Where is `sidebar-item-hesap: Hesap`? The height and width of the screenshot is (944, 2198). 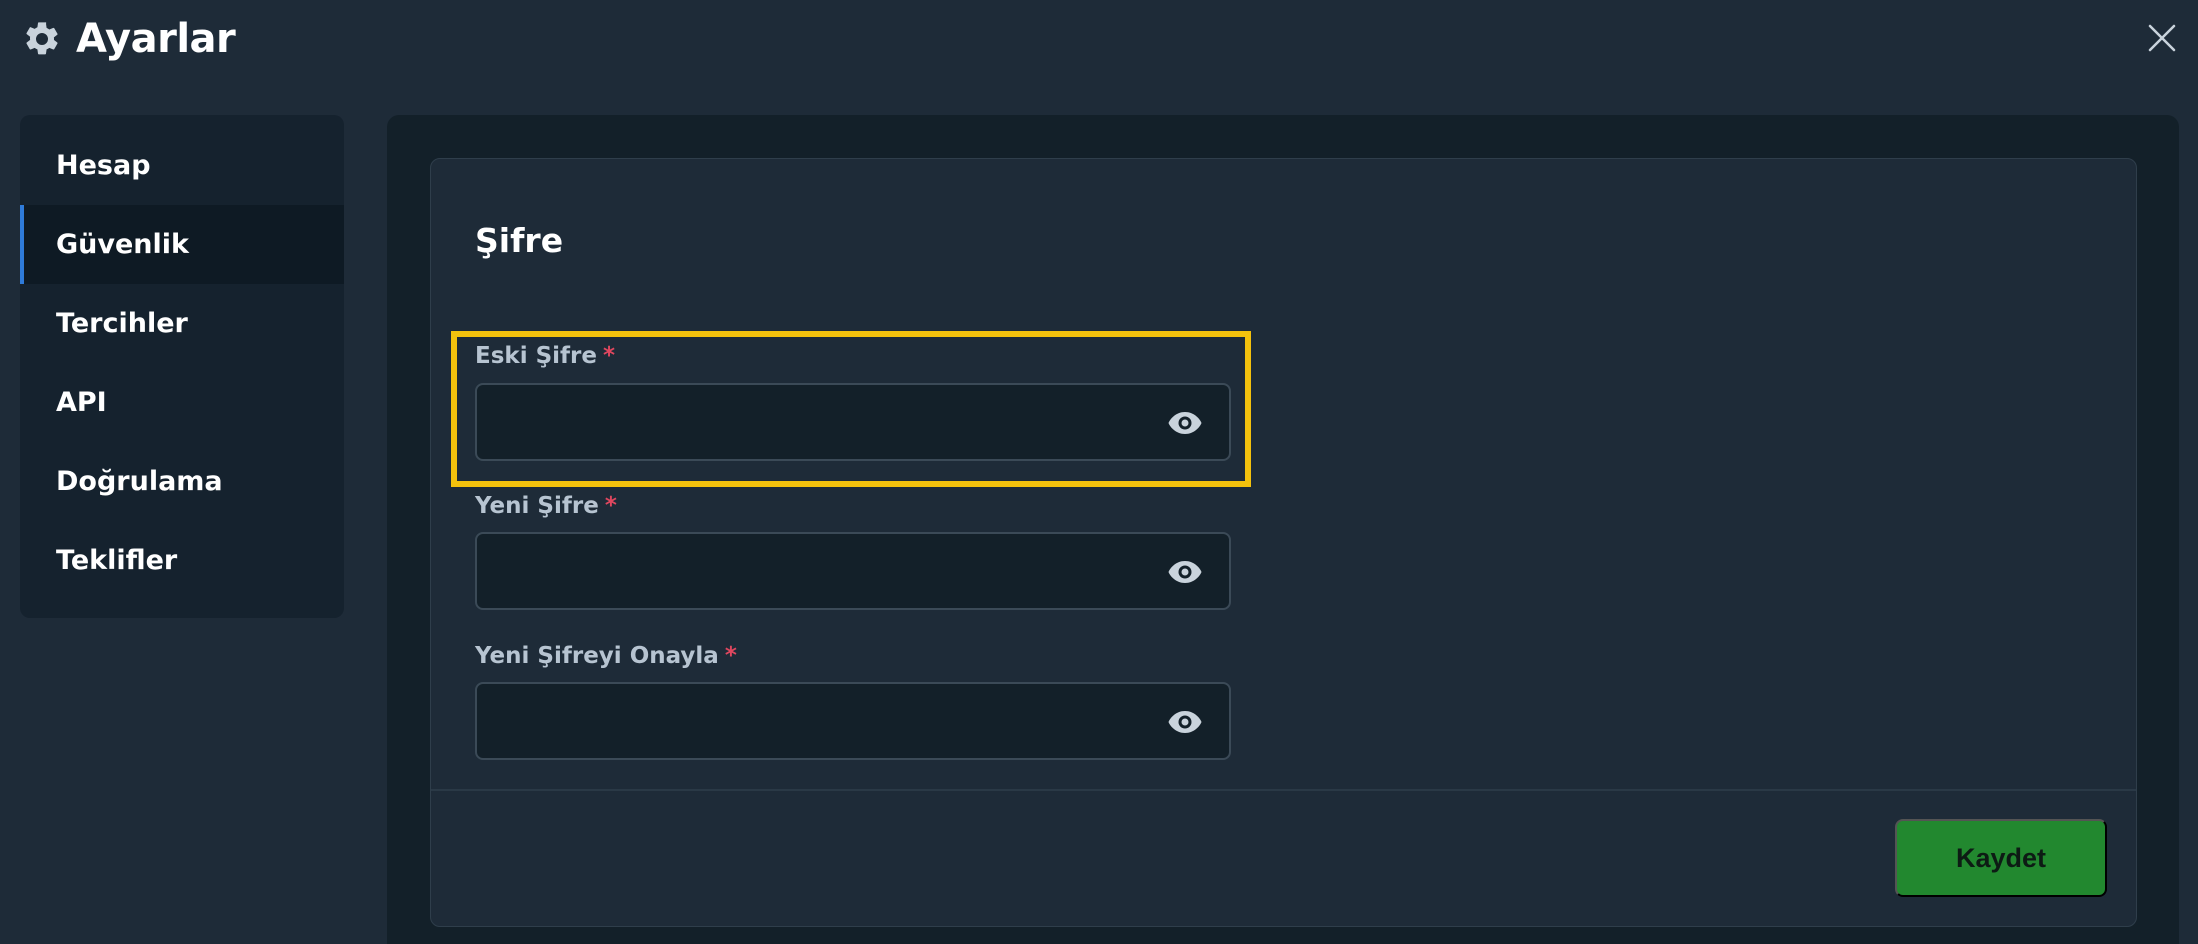 sidebar-item-hesap: Hesap is located at coordinates (182, 165).